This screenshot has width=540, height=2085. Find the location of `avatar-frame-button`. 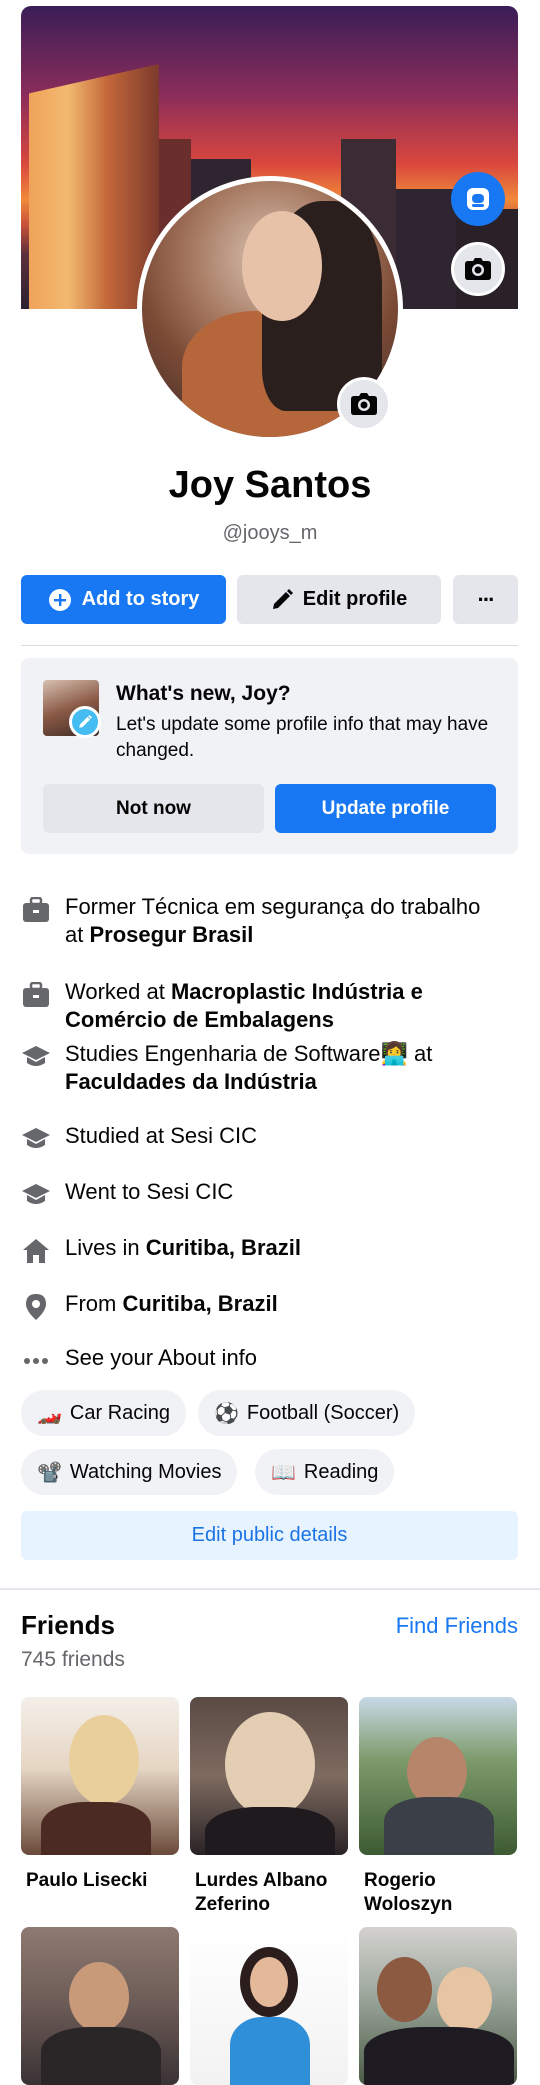

avatar-frame-button is located at coordinates (478, 199).